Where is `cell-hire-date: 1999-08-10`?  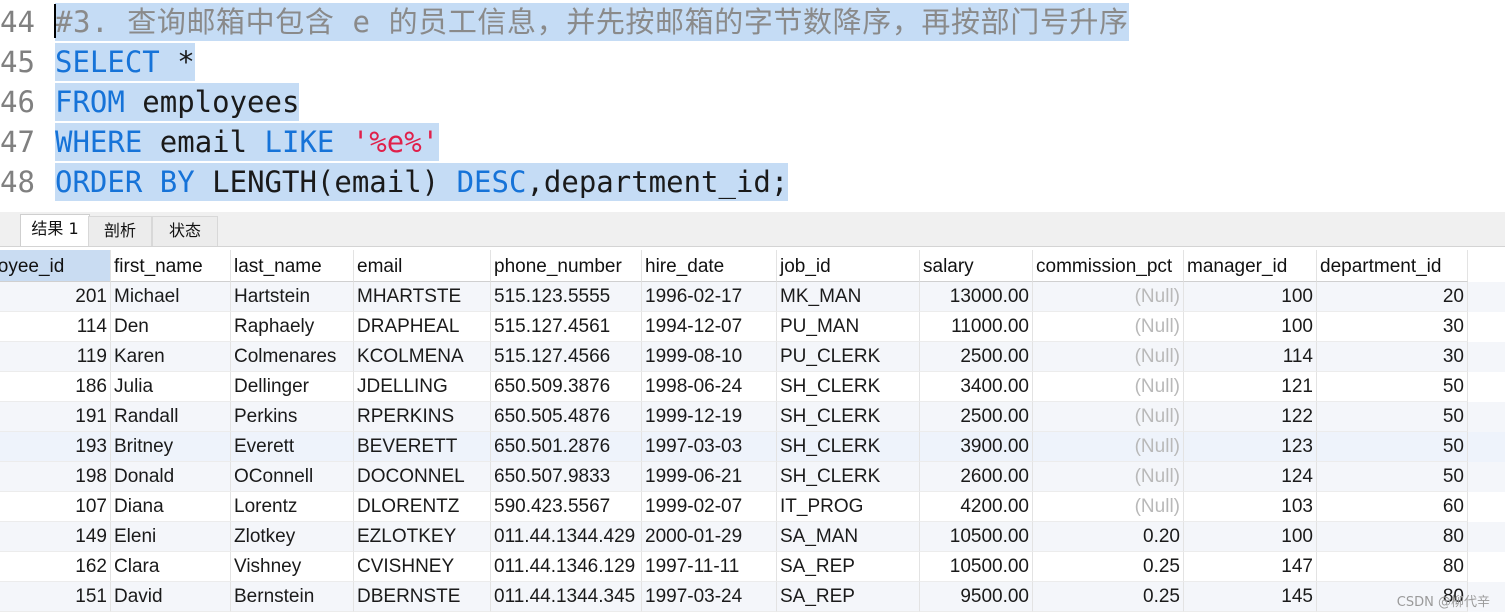 cell-hire-date: 1999-08-10 is located at coordinates (709, 357).